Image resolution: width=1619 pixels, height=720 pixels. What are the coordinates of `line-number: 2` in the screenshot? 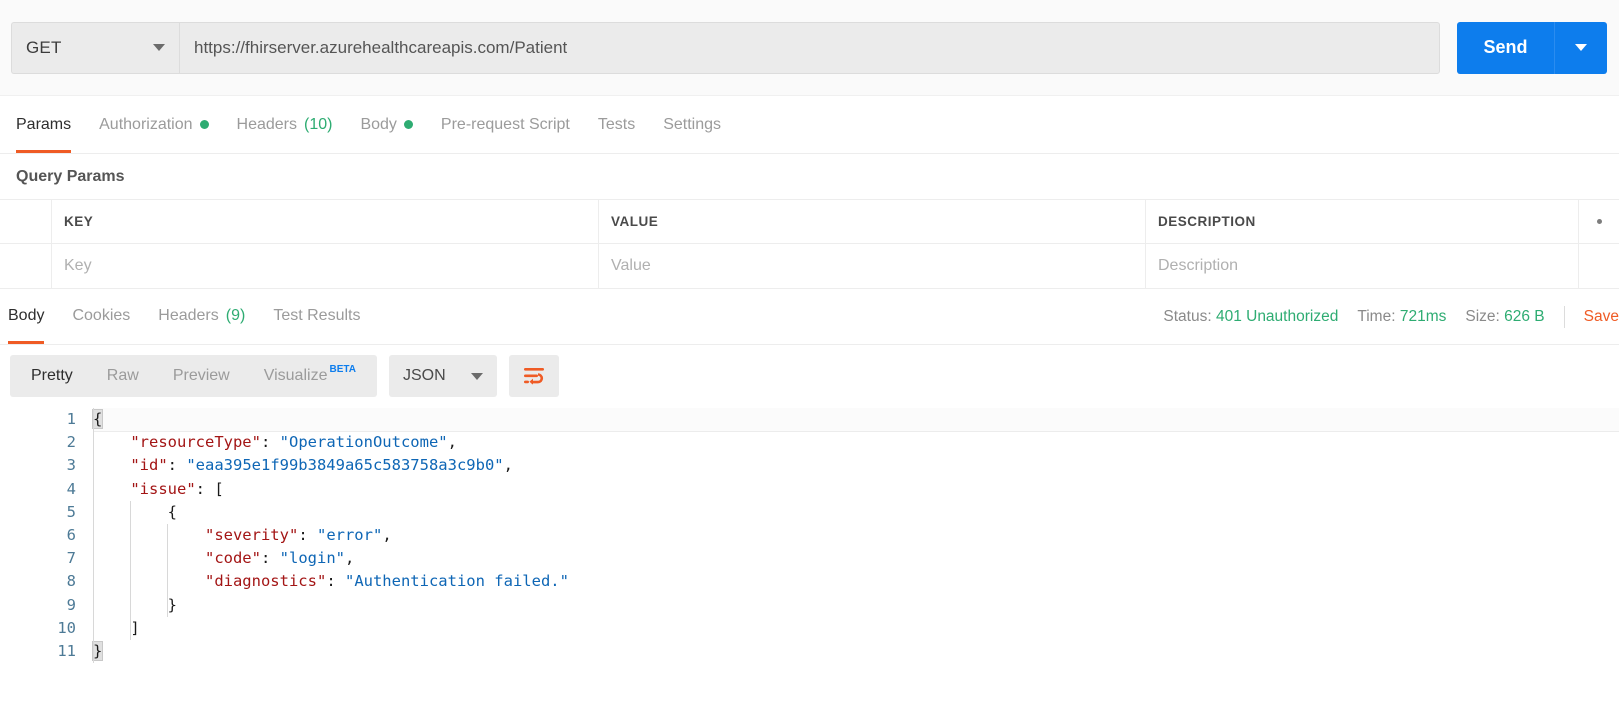 It's located at (71, 442).